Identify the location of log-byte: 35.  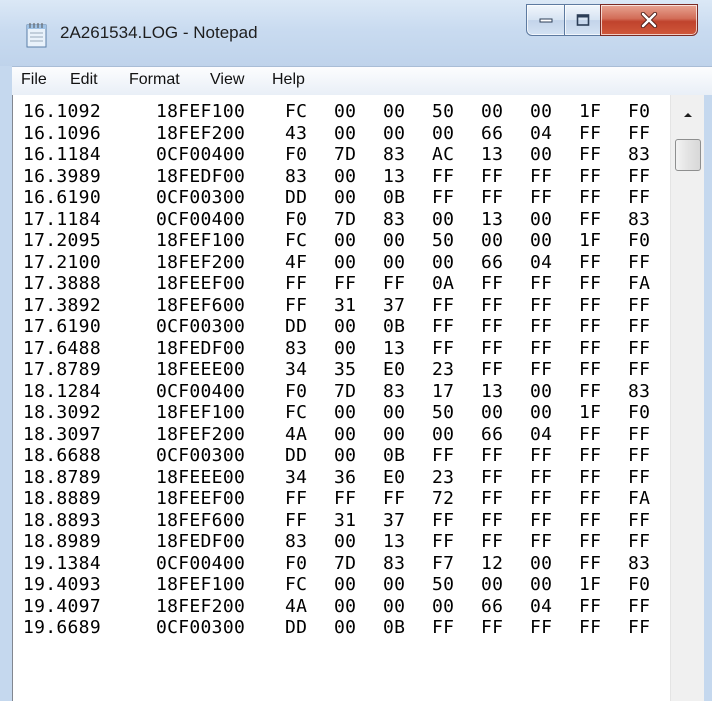
(345, 369).